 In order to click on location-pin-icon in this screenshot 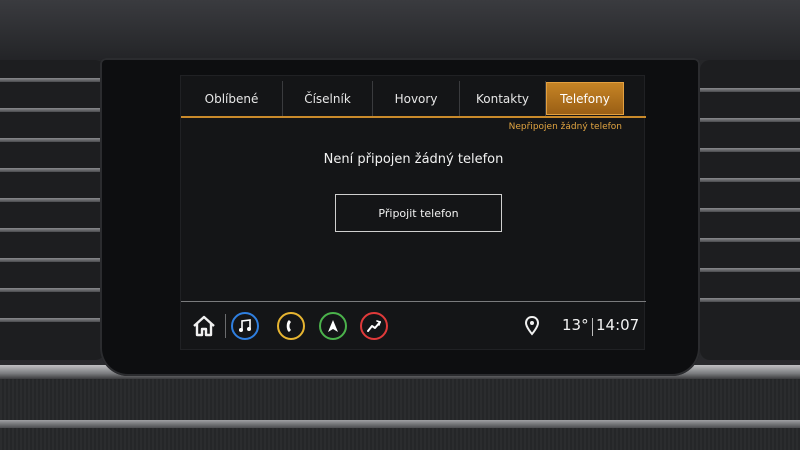, I will do `click(532, 325)`.